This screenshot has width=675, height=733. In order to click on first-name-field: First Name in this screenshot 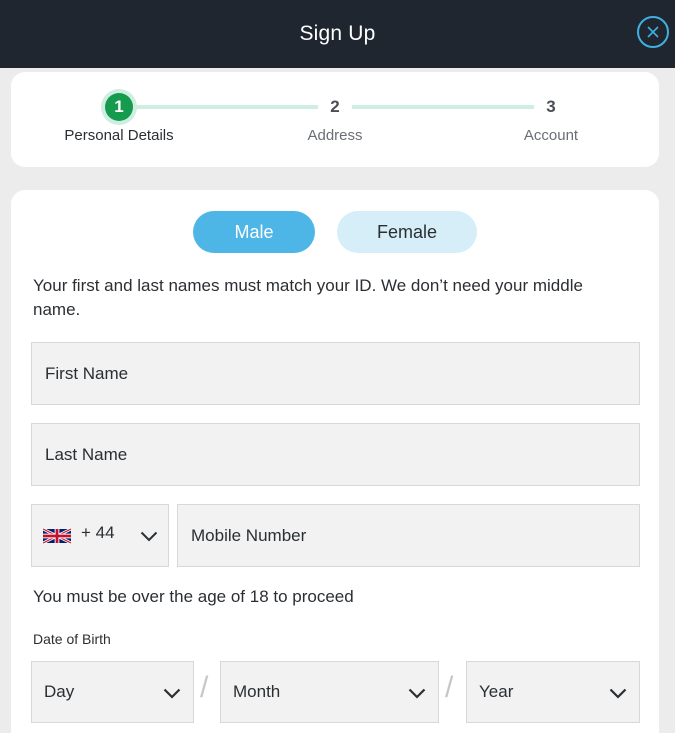, I will do `click(335, 373)`.